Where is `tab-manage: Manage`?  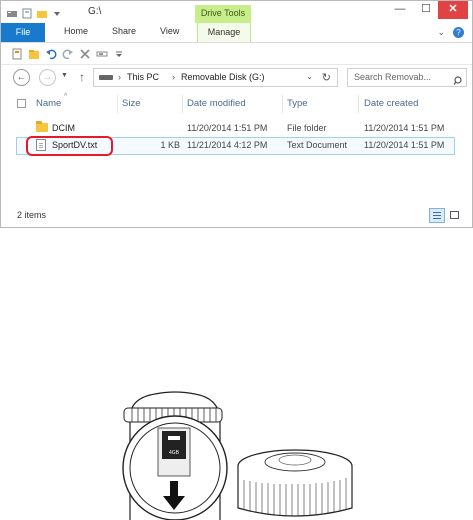
tab-manage: Manage is located at coordinates (224, 32).